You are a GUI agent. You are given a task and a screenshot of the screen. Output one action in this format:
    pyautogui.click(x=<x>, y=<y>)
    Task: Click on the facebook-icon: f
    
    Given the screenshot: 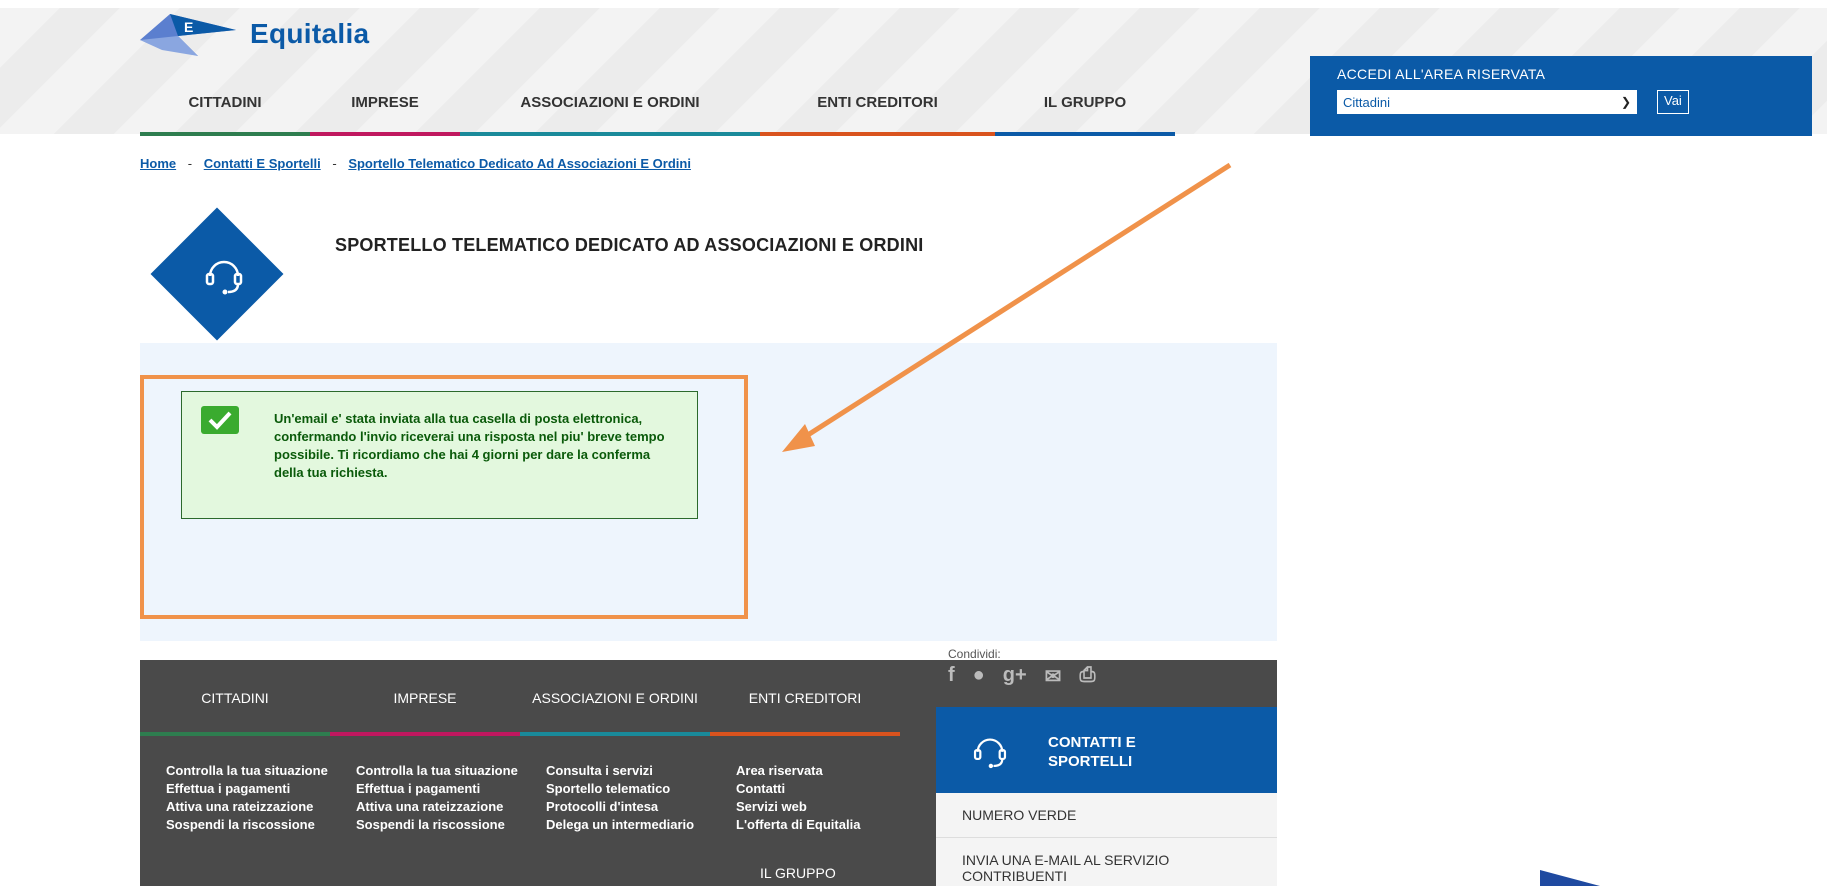 What is the action you would take?
    pyautogui.click(x=951, y=676)
    